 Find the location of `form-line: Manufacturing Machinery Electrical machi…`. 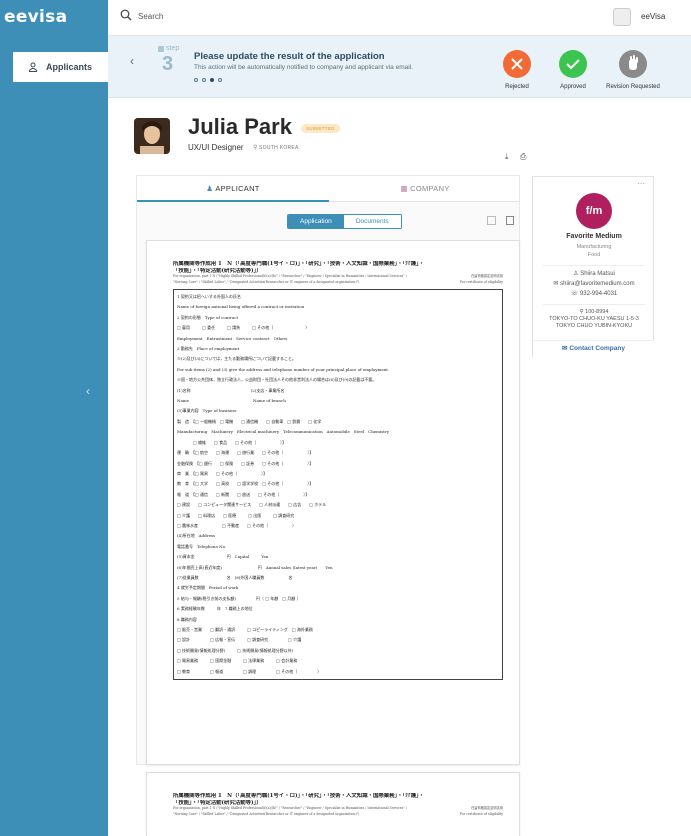

form-line: Manufacturing Machinery Electrical machi… is located at coordinates (283, 432).